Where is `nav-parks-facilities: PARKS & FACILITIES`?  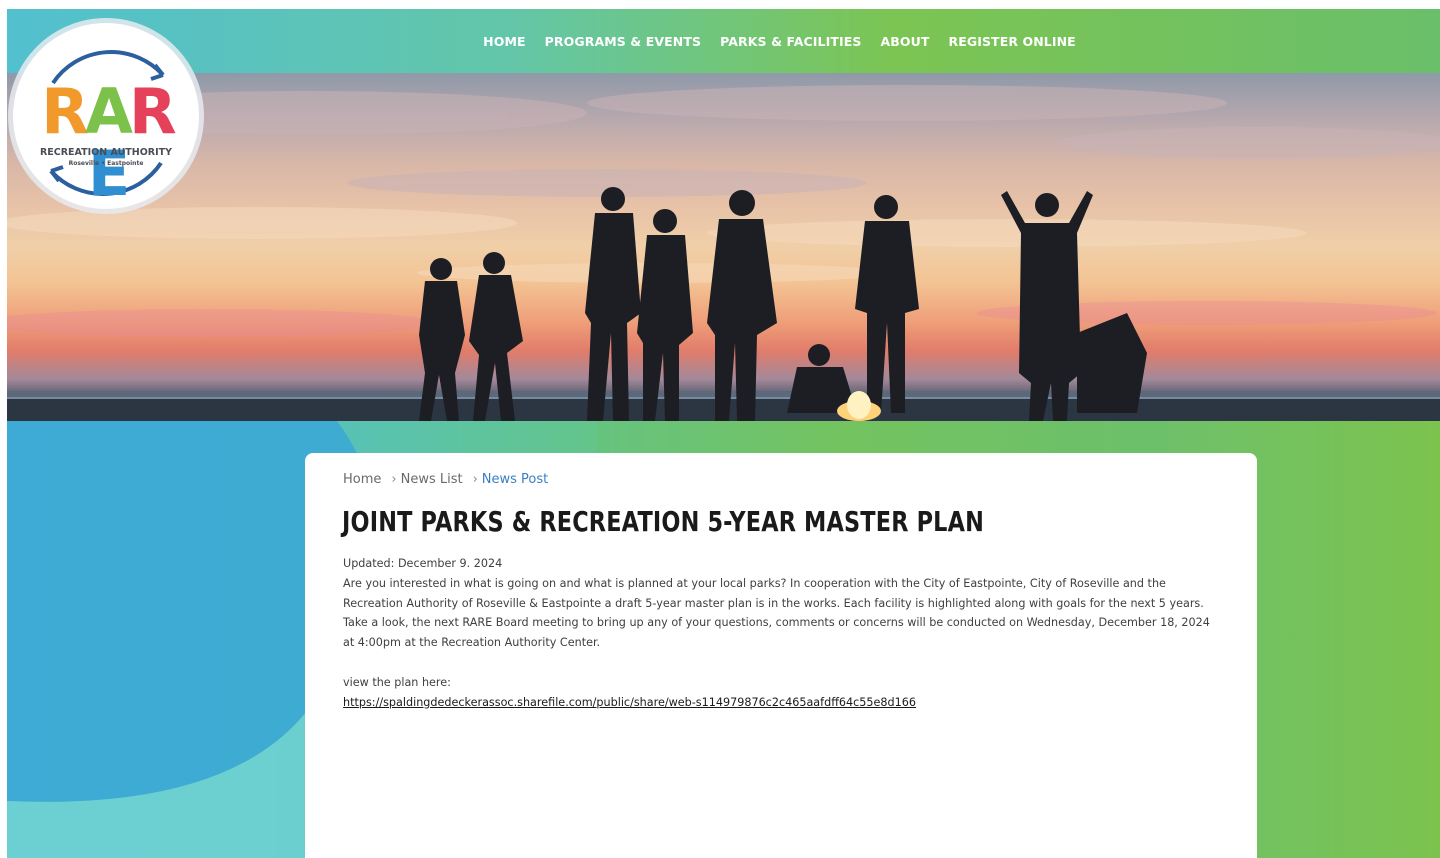
nav-parks-facilities: PARKS & FACILITIES is located at coordinates (791, 41).